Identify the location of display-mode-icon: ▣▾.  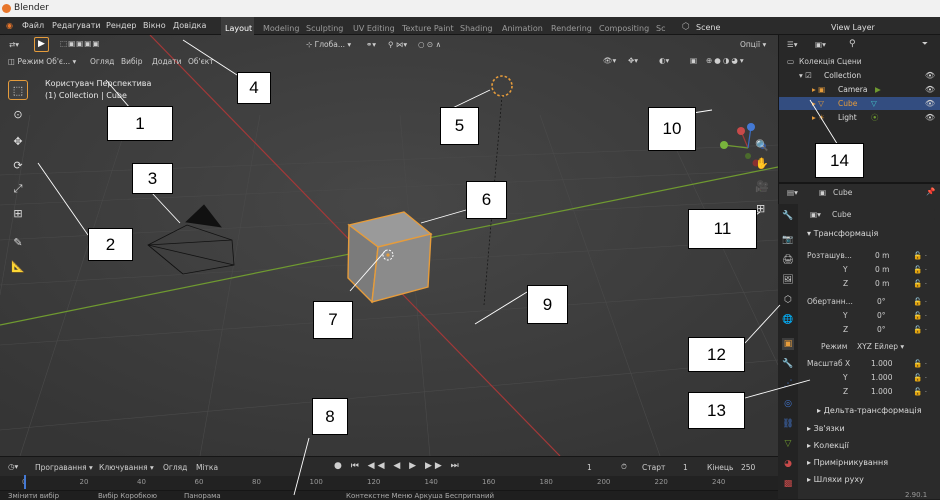
(820, 44).